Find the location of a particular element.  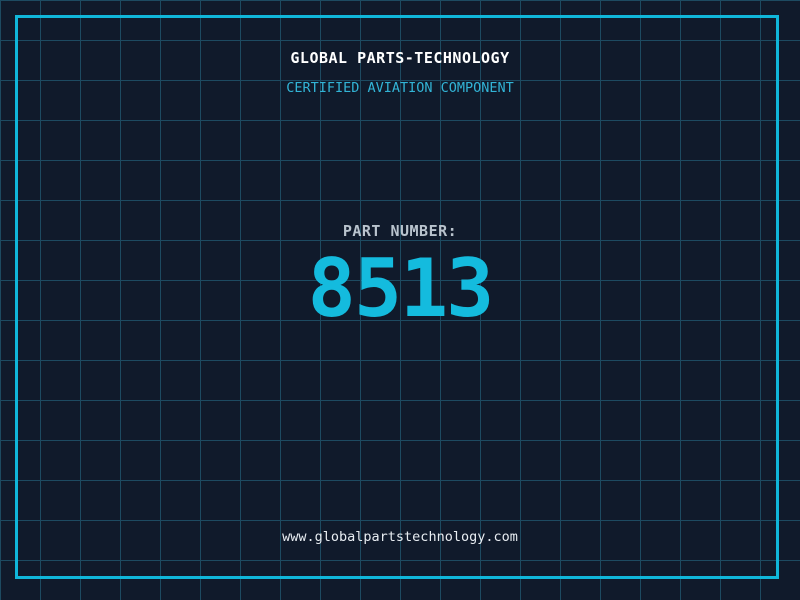

part-number-value: 8513 is located at coordinates (401, 288).